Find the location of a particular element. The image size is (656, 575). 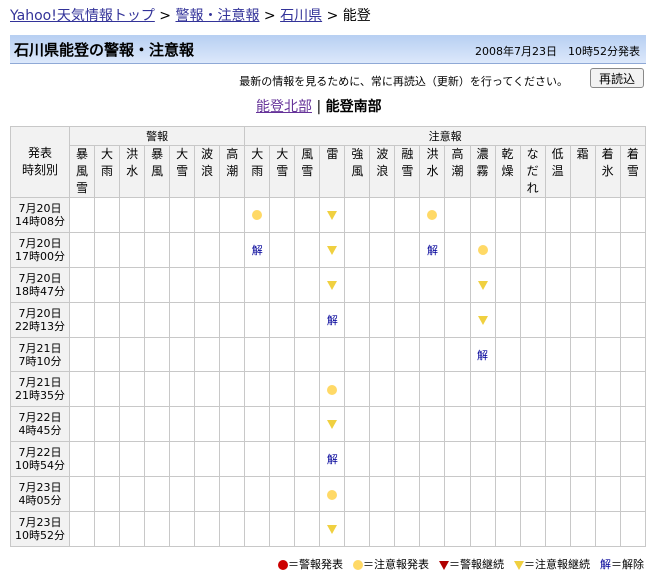

area-selector: 能登北部 | 能登南部 is located at coordinates (319, 106).